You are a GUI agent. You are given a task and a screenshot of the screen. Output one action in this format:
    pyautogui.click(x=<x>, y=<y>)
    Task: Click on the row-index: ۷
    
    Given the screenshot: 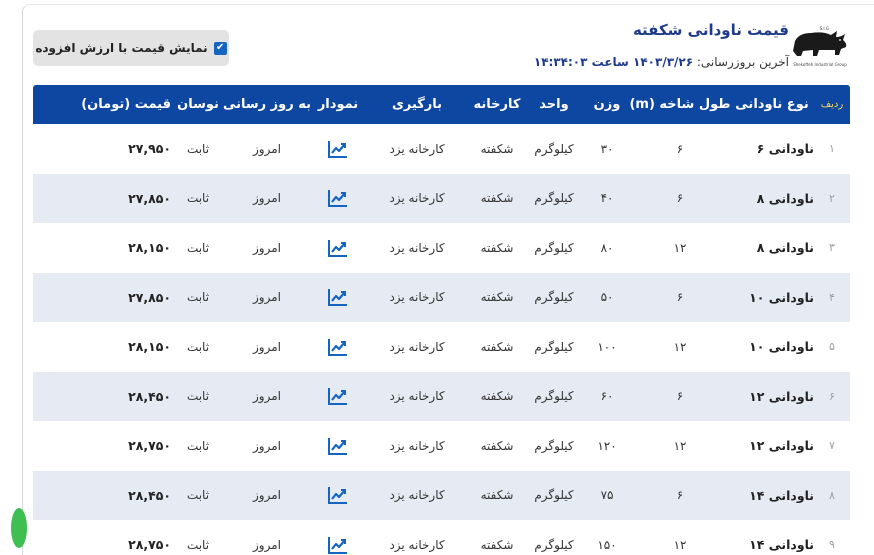 What is the action you would take?
    pyautogui.click(x=832, y=446)
    